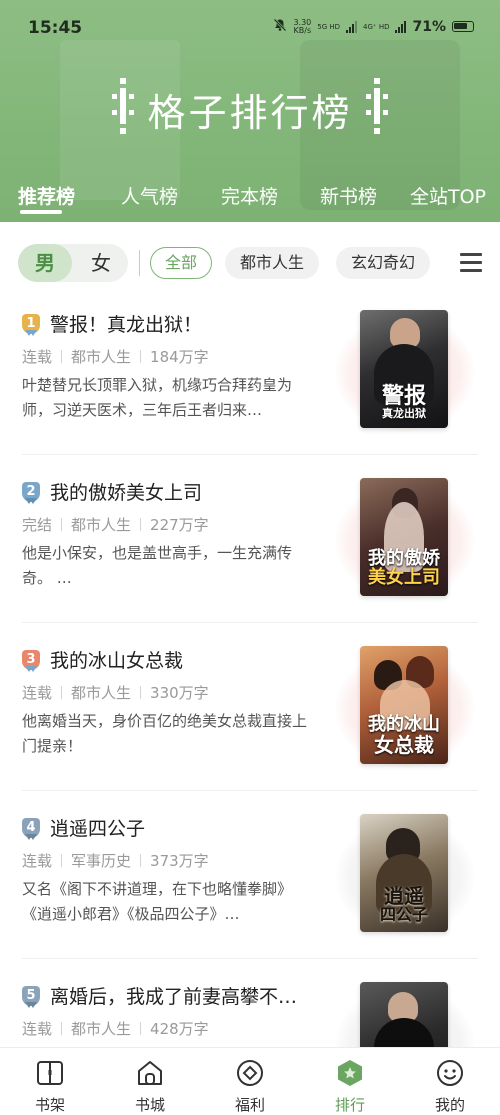 The width and height of the screenshot is (500, 1115). I want to click on battery-percent: 71%, so click(429, 26).